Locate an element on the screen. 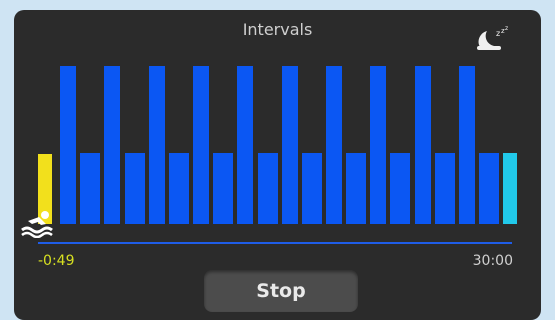  total-time: 30:00 is located at coordinates (492, 261).